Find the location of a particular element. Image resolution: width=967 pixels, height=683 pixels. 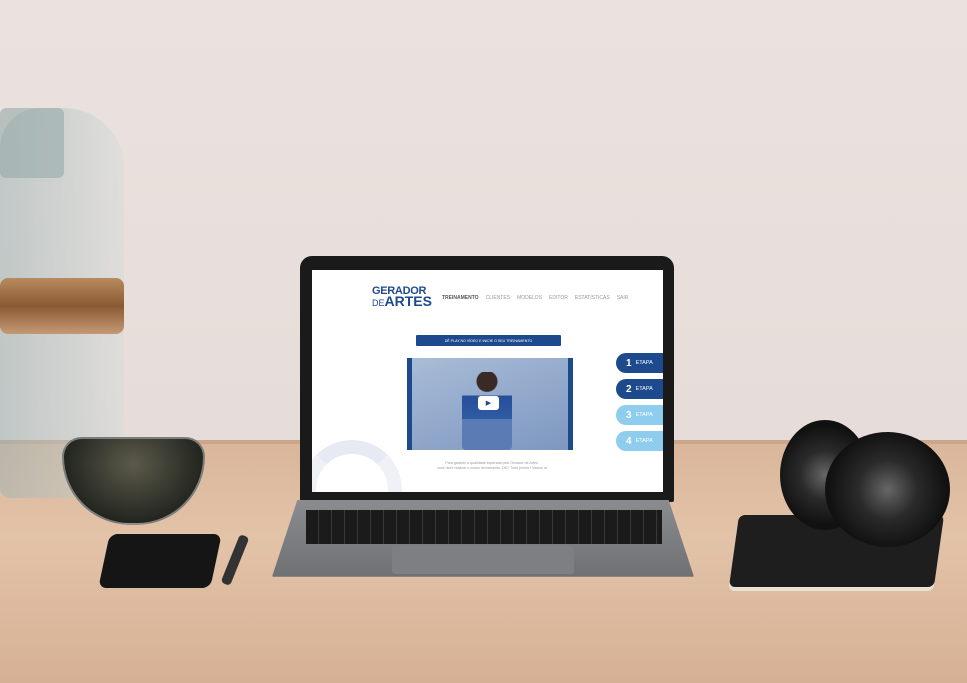

keyboard is located at coordinates (484, 527).